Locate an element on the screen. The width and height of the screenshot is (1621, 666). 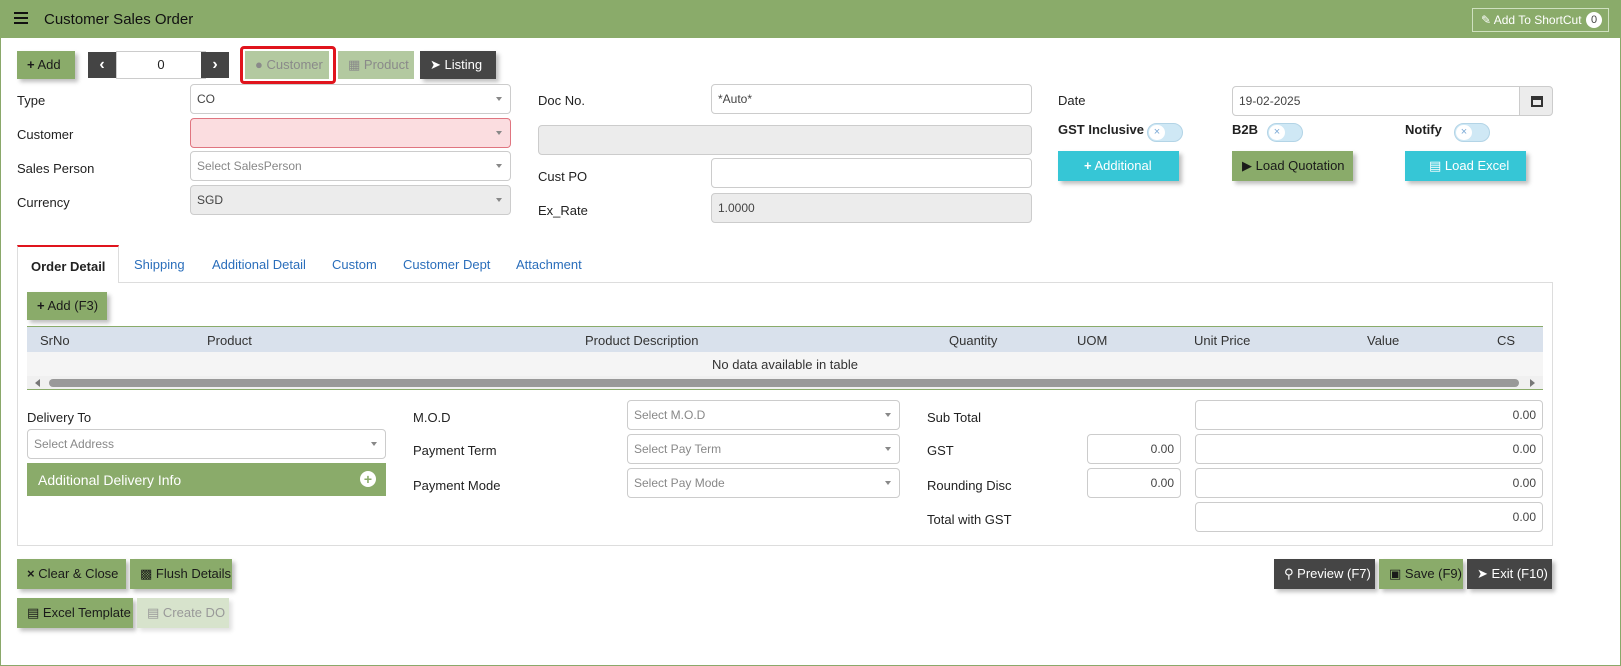
horizontal-scrollbar is located at coordinates (785, 383).